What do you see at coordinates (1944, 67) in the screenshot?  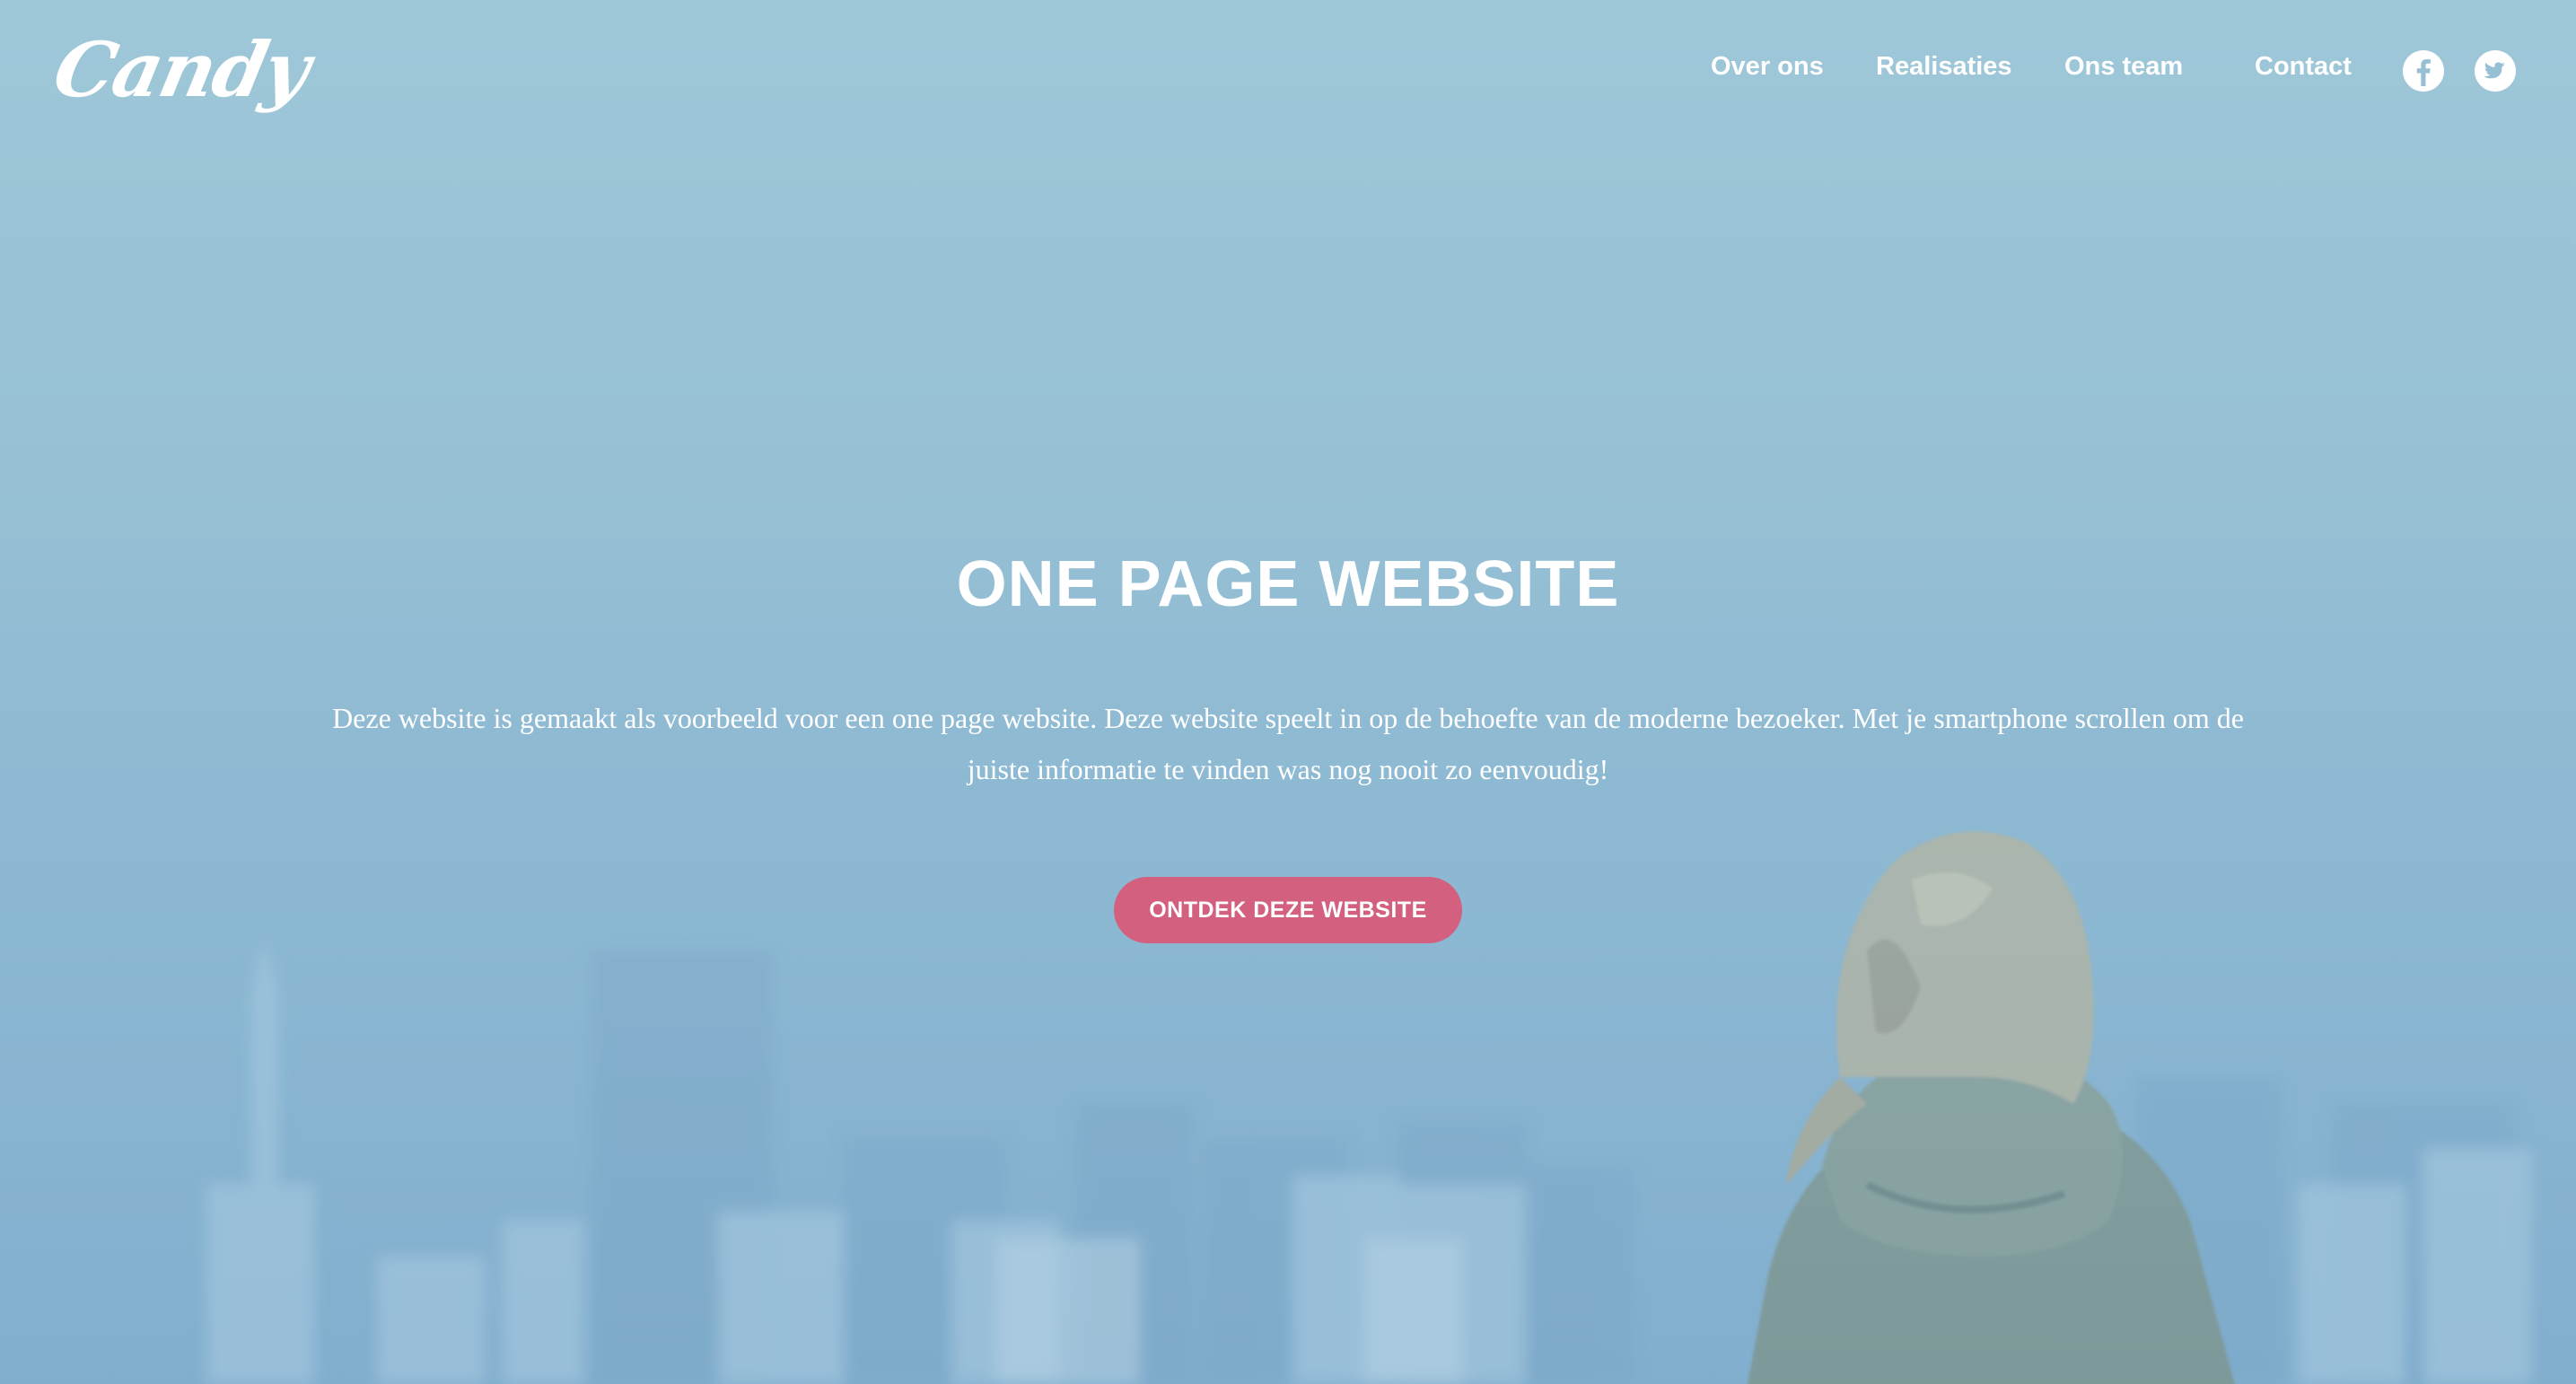 I see `nav-item-realisaties: Realisaties` at bounding box center [1944, 67].